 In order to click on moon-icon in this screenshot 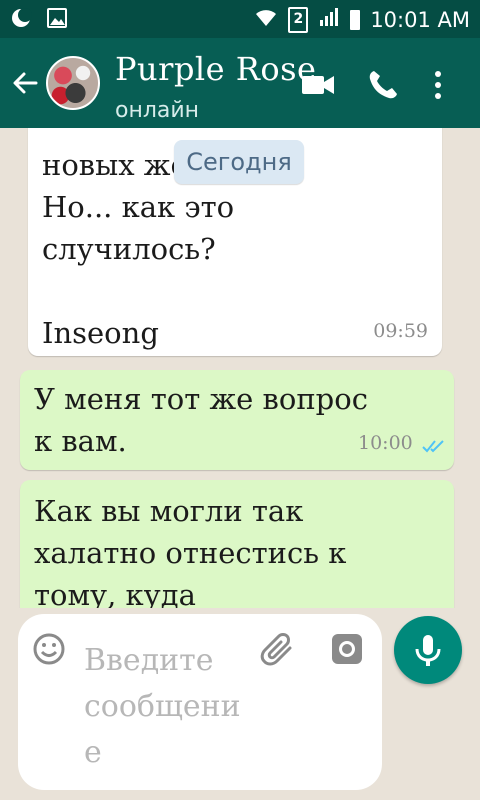, I will do `click(21, 20)`.